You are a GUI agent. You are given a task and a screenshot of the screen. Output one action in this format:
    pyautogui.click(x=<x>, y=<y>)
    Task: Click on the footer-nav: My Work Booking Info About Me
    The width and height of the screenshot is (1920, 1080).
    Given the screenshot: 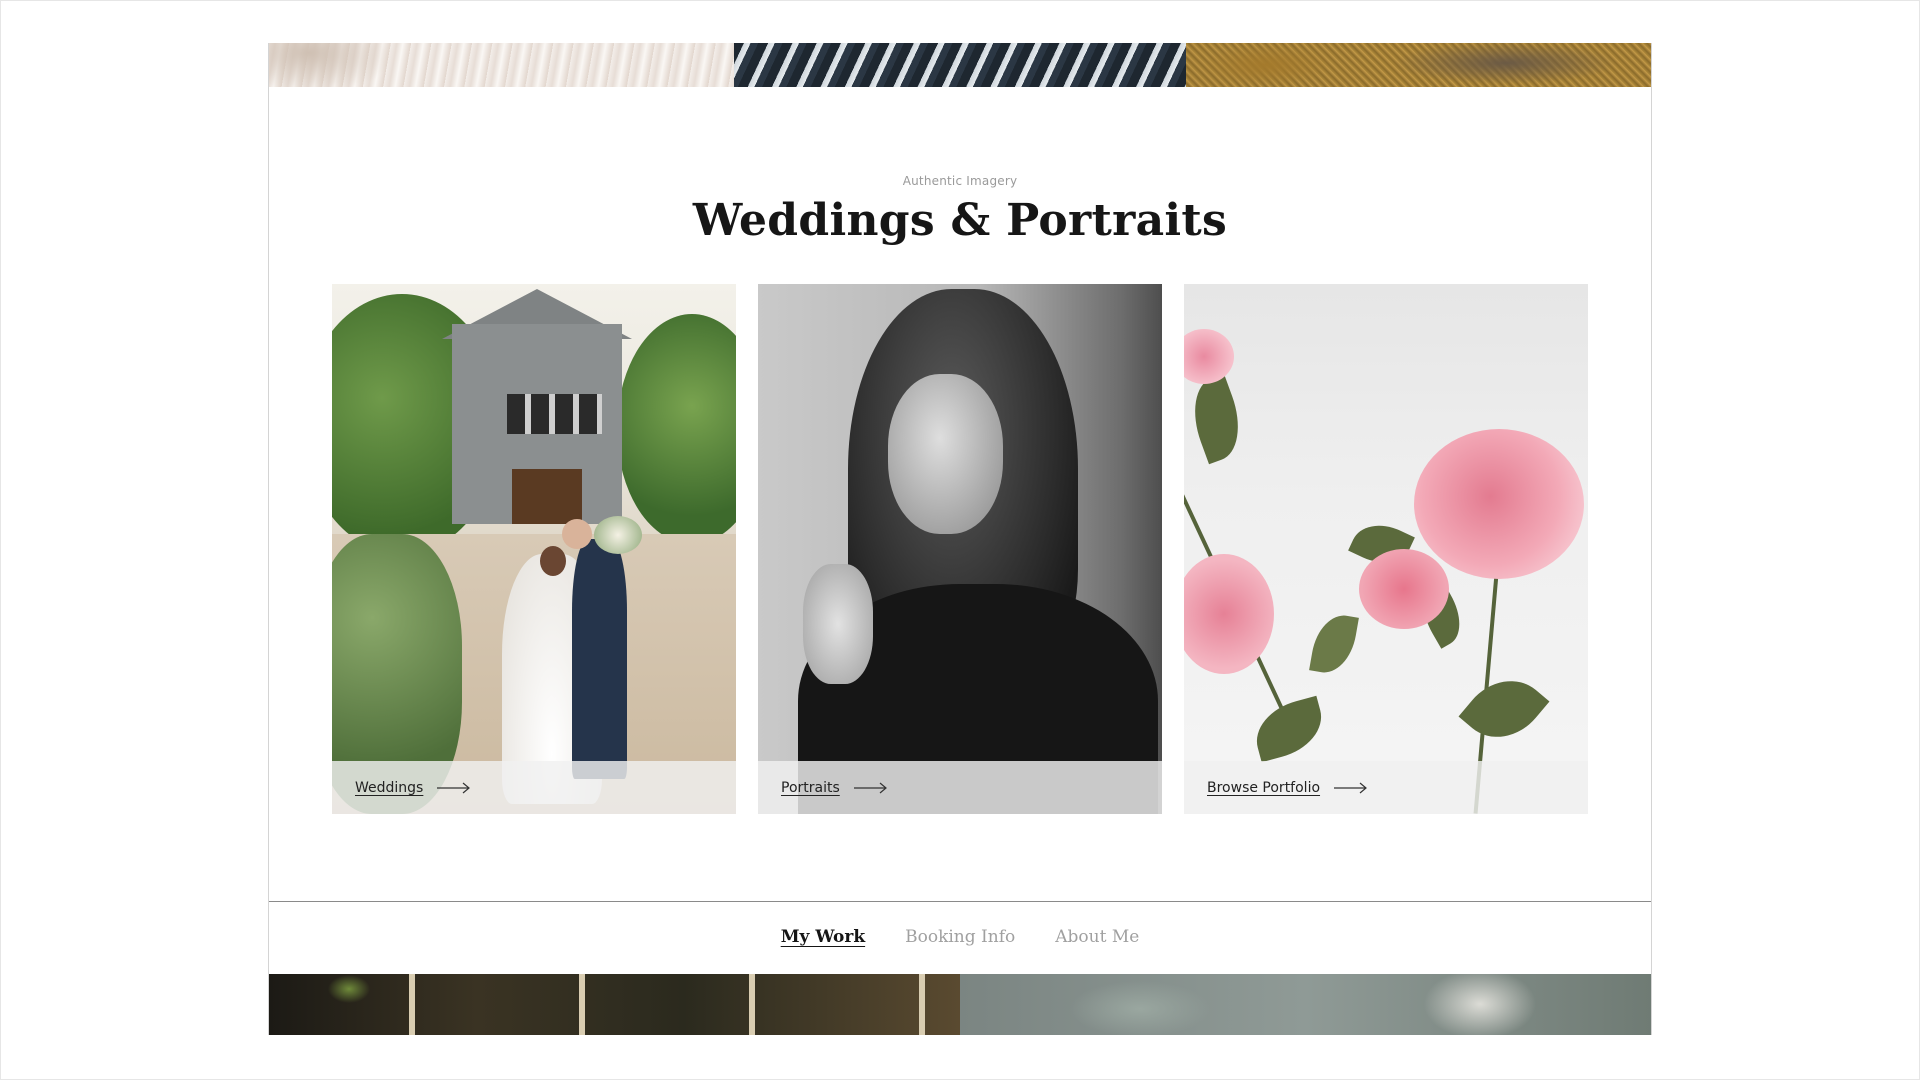 What is the action you would take?
    pyautogui.click(x=960, y=937)
    